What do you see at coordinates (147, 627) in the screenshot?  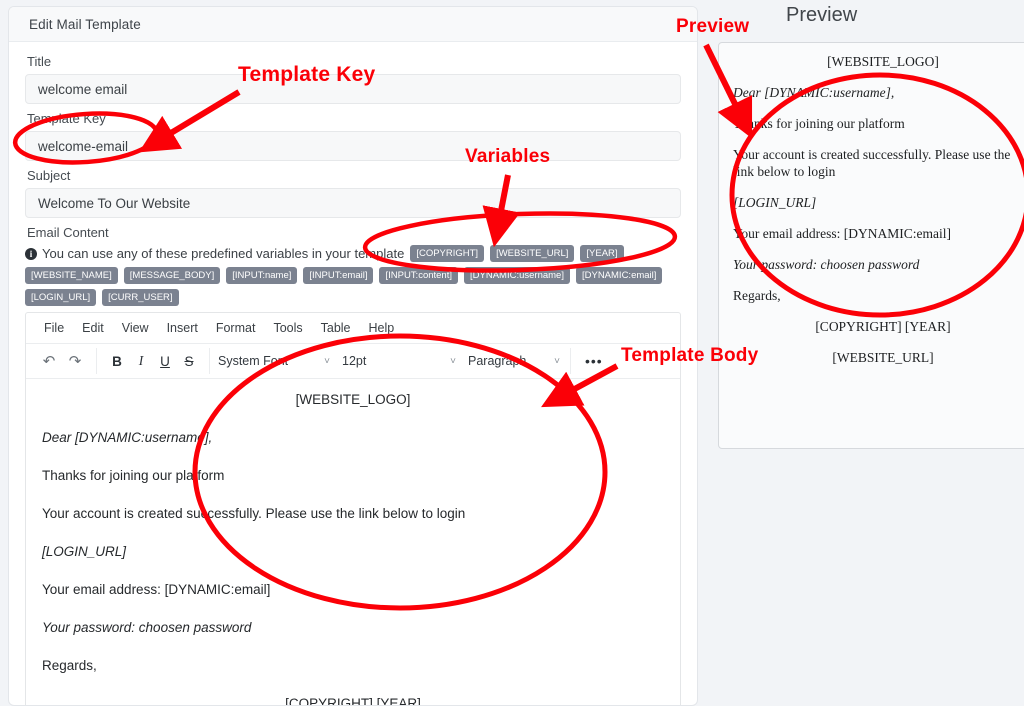 I see `editor-paragraph: Your password: choosen password` at bounding box center [147, 627].